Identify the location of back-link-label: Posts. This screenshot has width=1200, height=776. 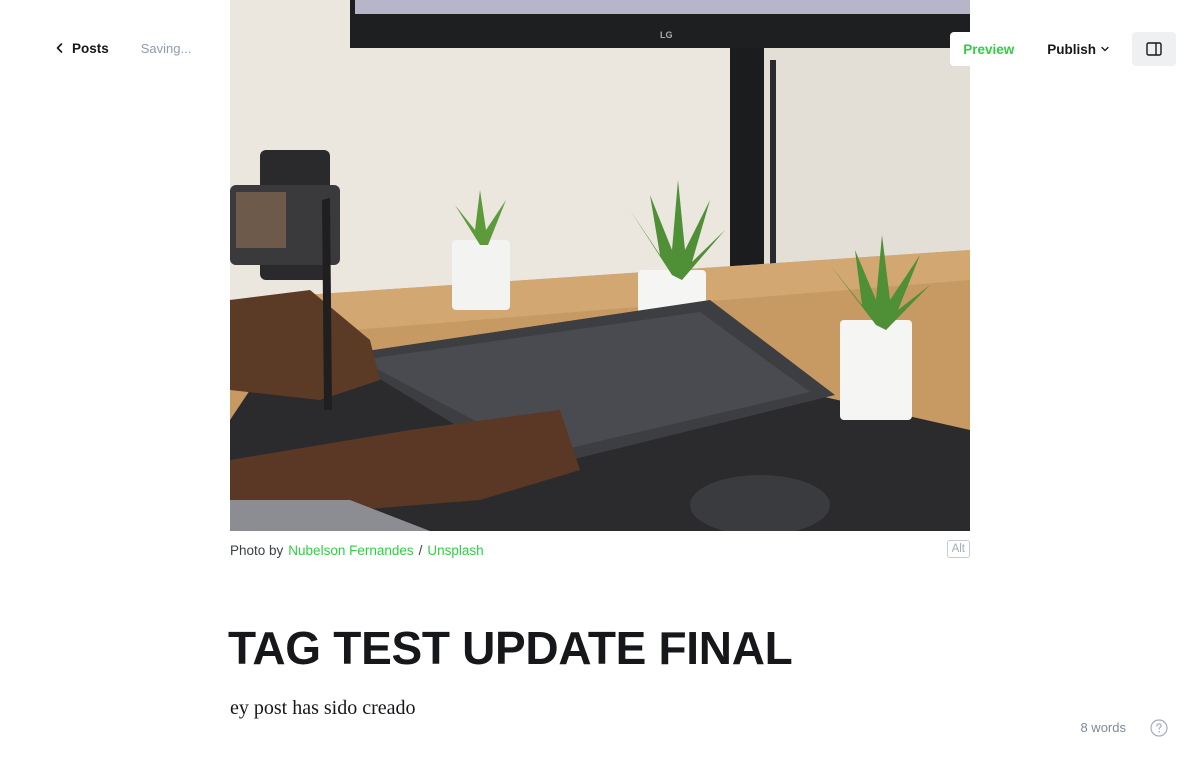
(90, 48).